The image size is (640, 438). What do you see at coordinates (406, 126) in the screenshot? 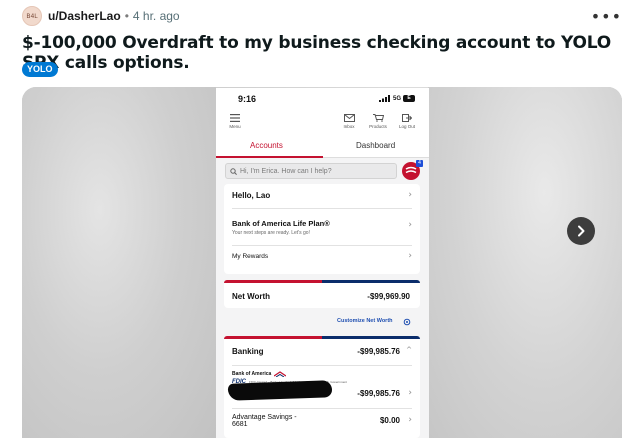
I see `logout-label: Log Out` at bounding box center [406, 126].